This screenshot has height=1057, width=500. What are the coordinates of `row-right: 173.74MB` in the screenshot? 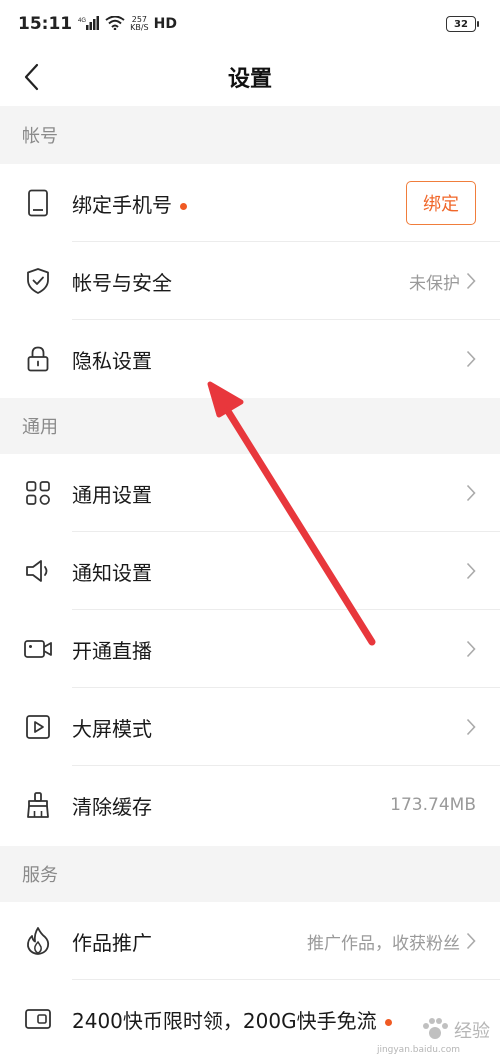 It's located at (433, 805).